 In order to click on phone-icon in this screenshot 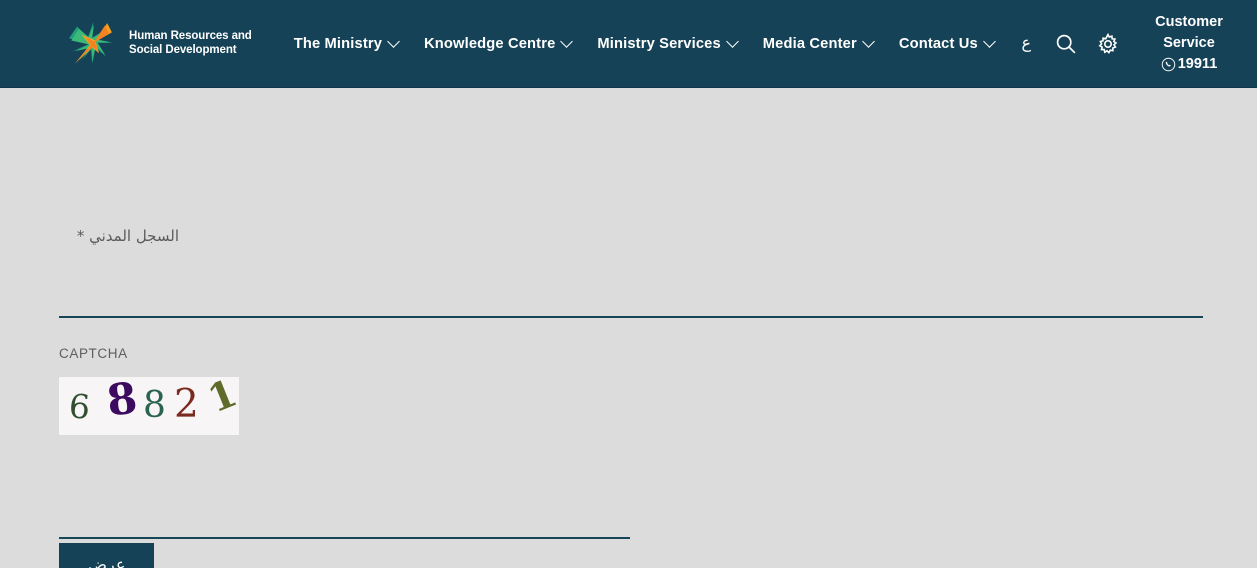, I will do `click(1168, 64)`.